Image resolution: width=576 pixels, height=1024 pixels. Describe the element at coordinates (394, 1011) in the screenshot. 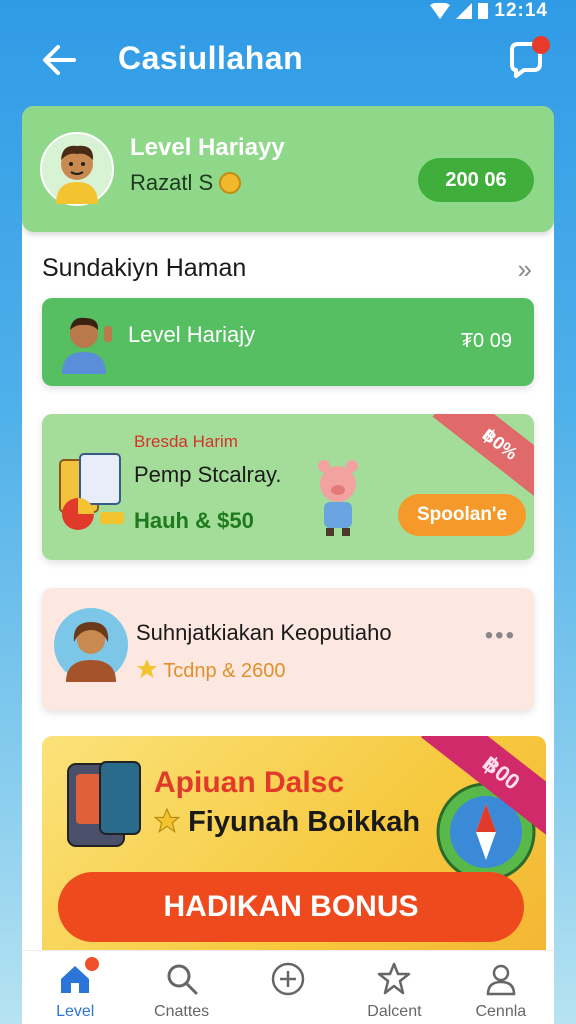

I see `nav-label: Dalcent` at that location.